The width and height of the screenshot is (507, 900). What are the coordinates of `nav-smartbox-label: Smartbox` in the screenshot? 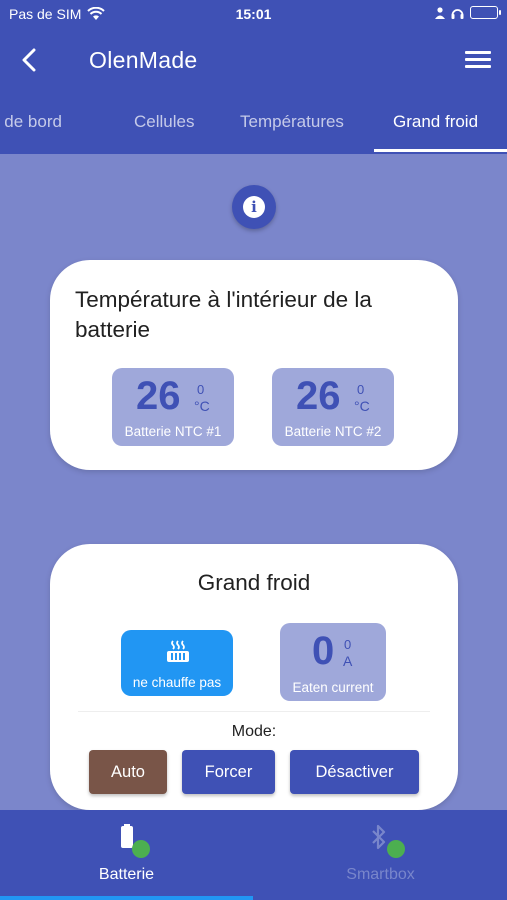 It's located at (380, 874).